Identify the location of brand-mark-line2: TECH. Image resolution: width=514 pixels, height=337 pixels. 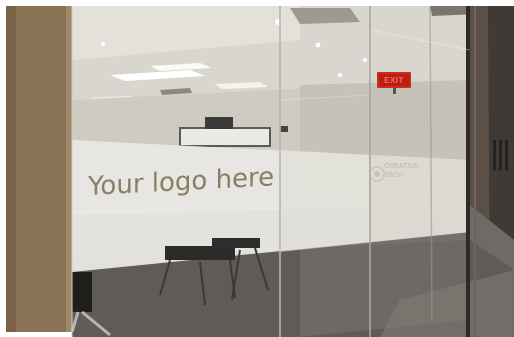
(394, 175).